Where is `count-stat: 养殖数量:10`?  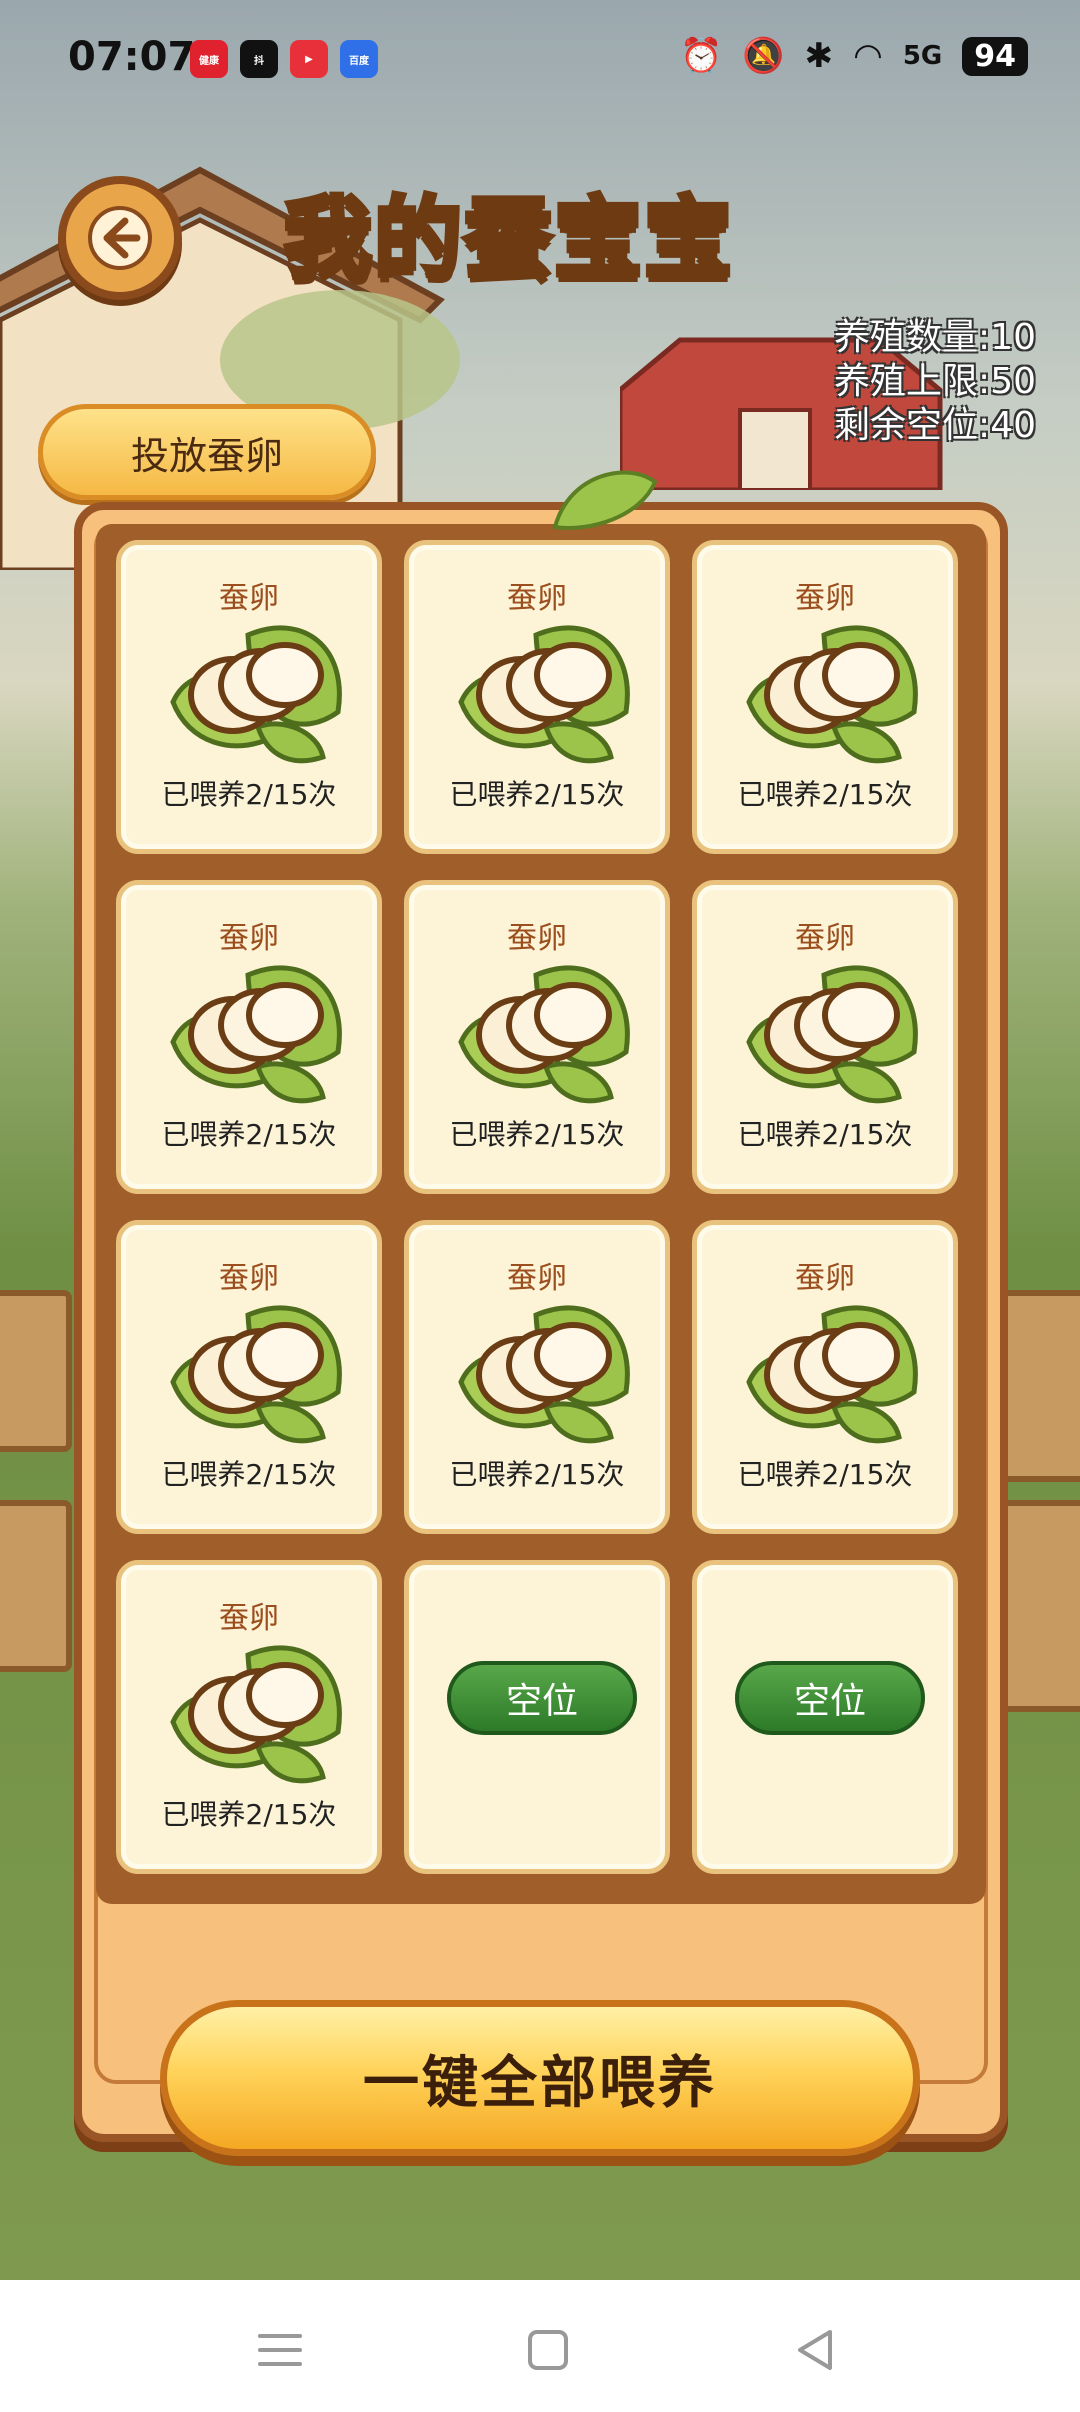
count-stat: 养殖数量:10 is located at coordinates (935, 337).